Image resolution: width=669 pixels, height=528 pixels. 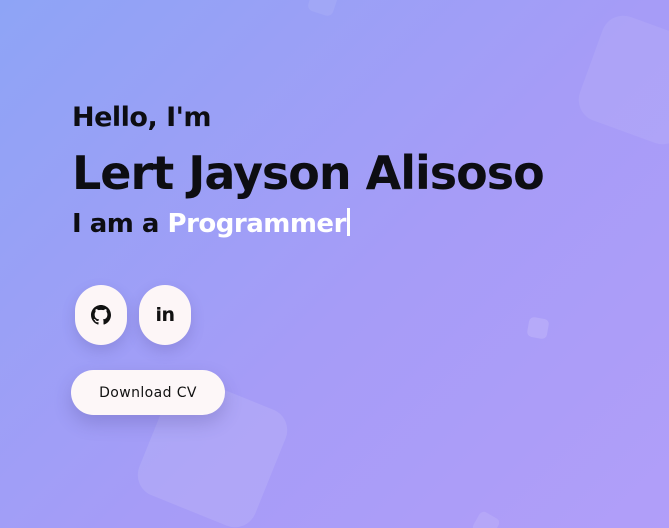 I want to click on hero-name: Lert Jayson Alisoso, so click(x=308, y=173).